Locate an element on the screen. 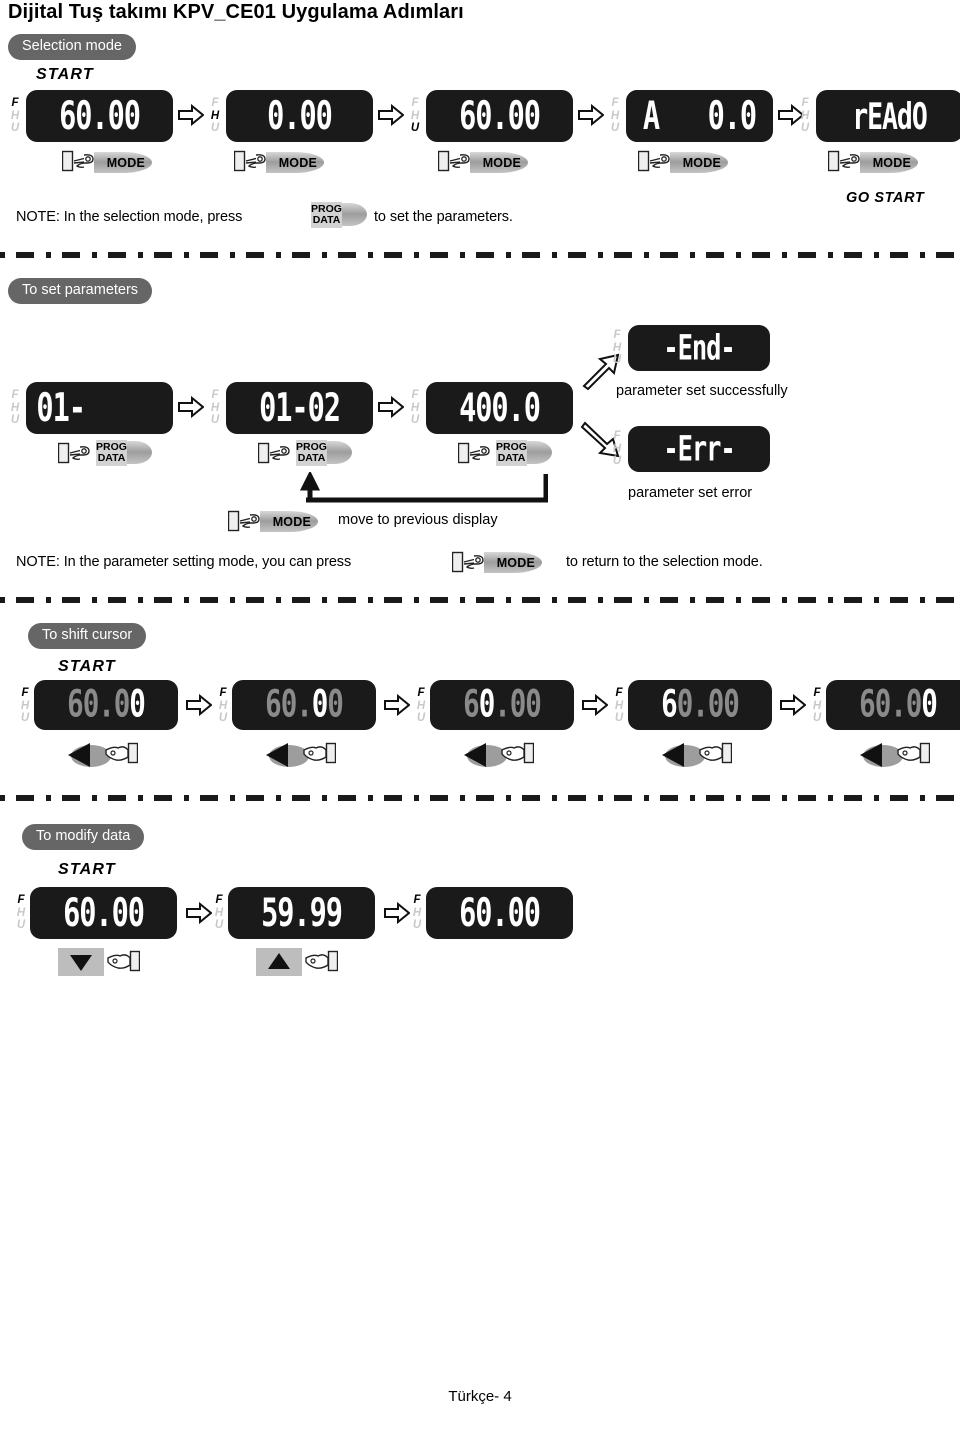  start-label-selection: START is located at coordinates (65, 74).